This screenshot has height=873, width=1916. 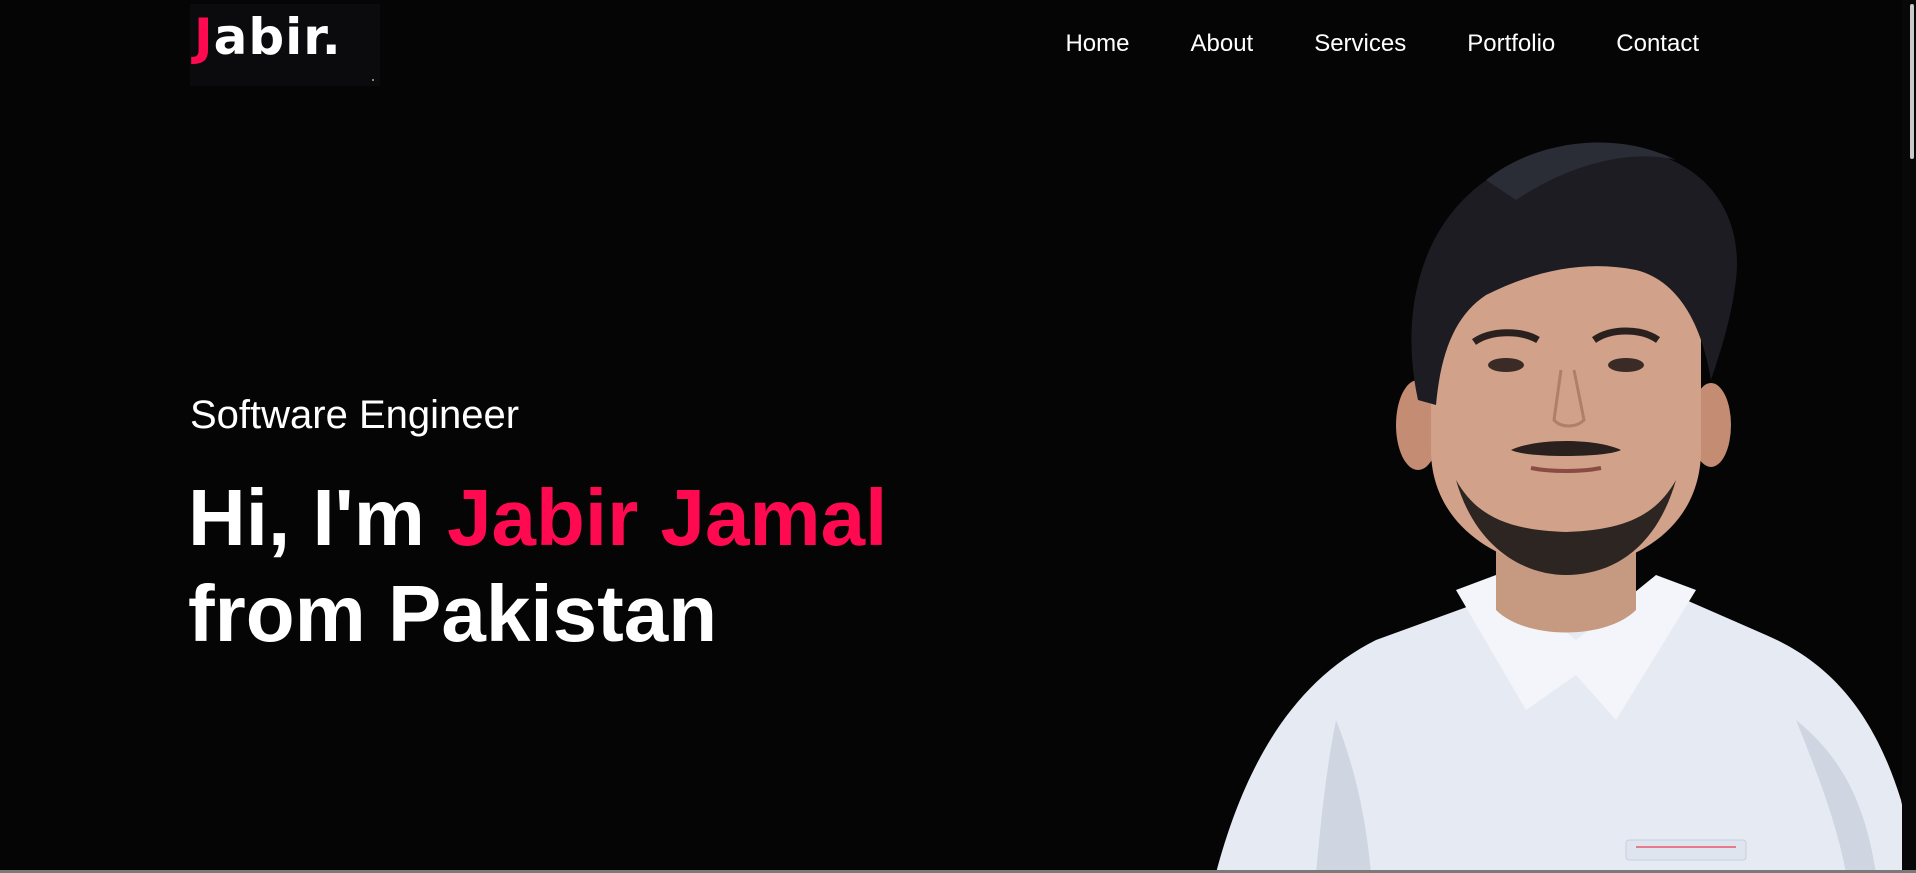 I want to click on logo-rest: abir., so click(x=277, y=37).